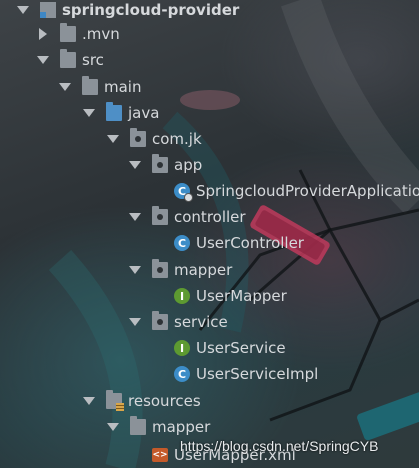 This screenshot has height=468, width=419. I want to click on tree-node-service: service, so click(178, 322).